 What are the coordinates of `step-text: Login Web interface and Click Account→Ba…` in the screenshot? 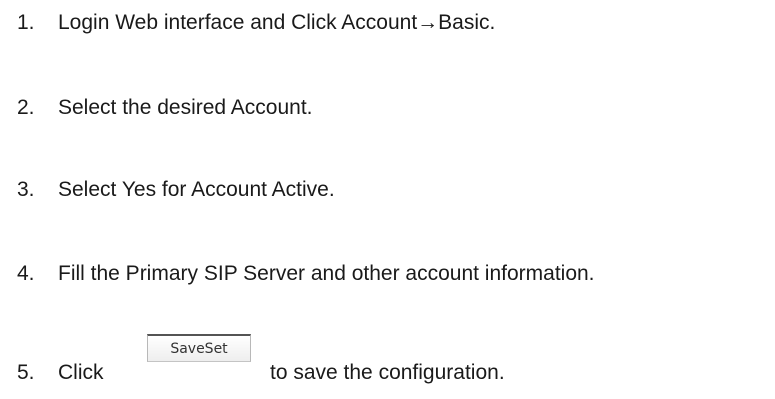 It's located at (277, 22).